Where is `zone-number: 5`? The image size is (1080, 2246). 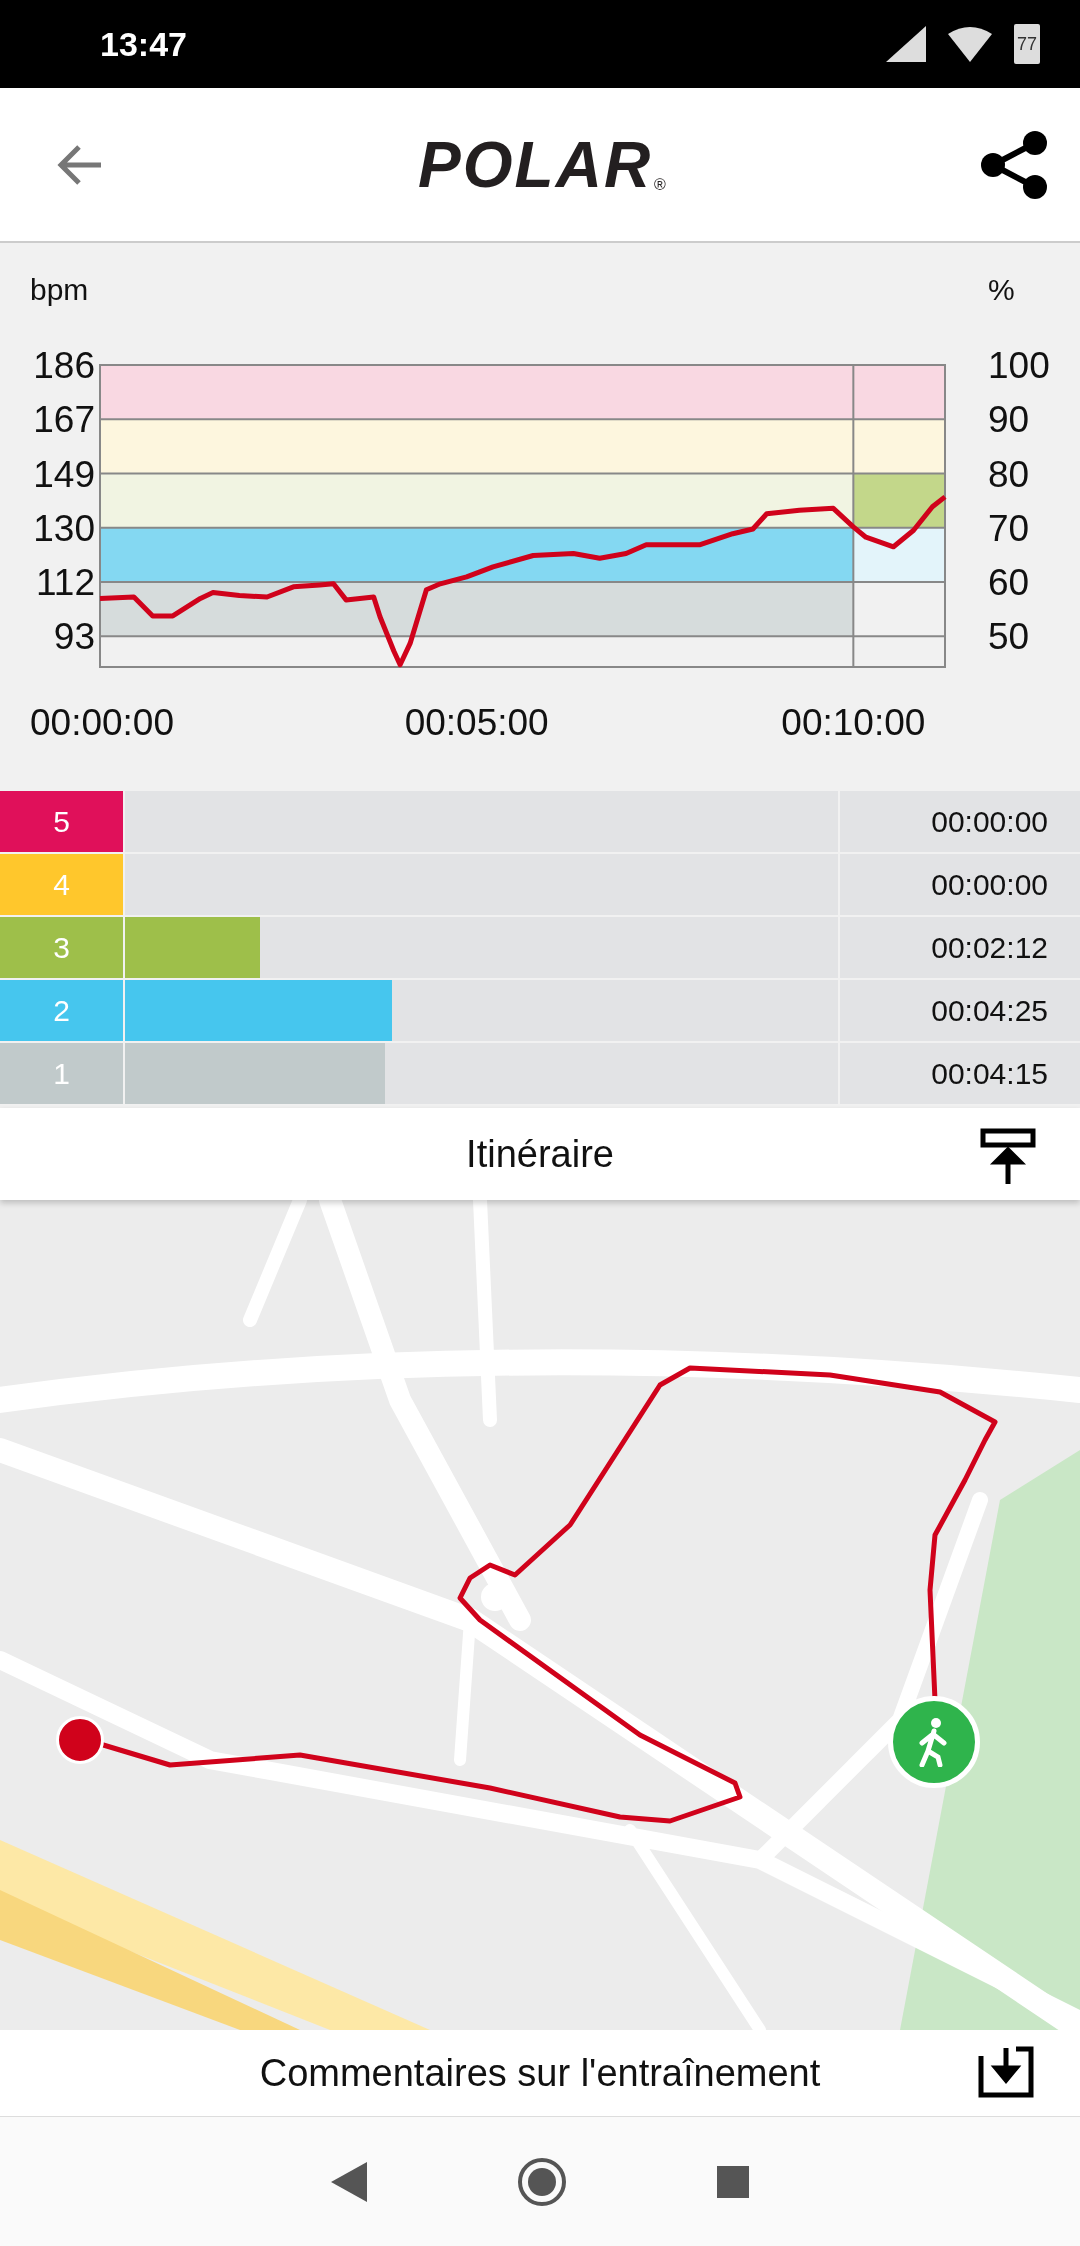
zone-number: 5 is located at coordinates (61, 821).